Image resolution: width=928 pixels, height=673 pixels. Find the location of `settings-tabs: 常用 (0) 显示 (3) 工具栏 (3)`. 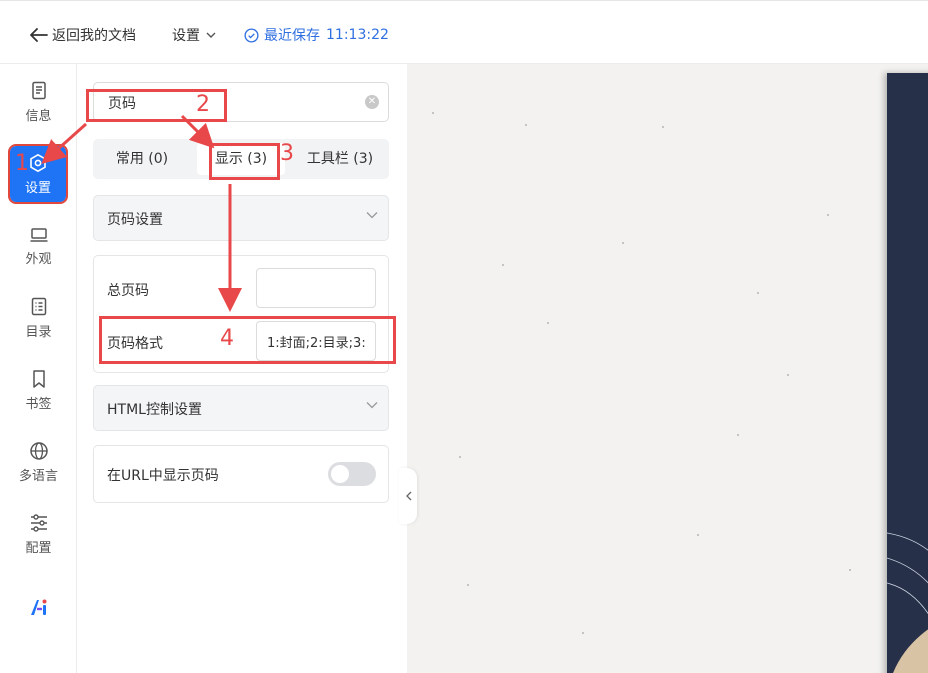

settings-tabs: 常用 (0) 显示 (3) 工具栏 (3) is located at coordinates (241, 159).